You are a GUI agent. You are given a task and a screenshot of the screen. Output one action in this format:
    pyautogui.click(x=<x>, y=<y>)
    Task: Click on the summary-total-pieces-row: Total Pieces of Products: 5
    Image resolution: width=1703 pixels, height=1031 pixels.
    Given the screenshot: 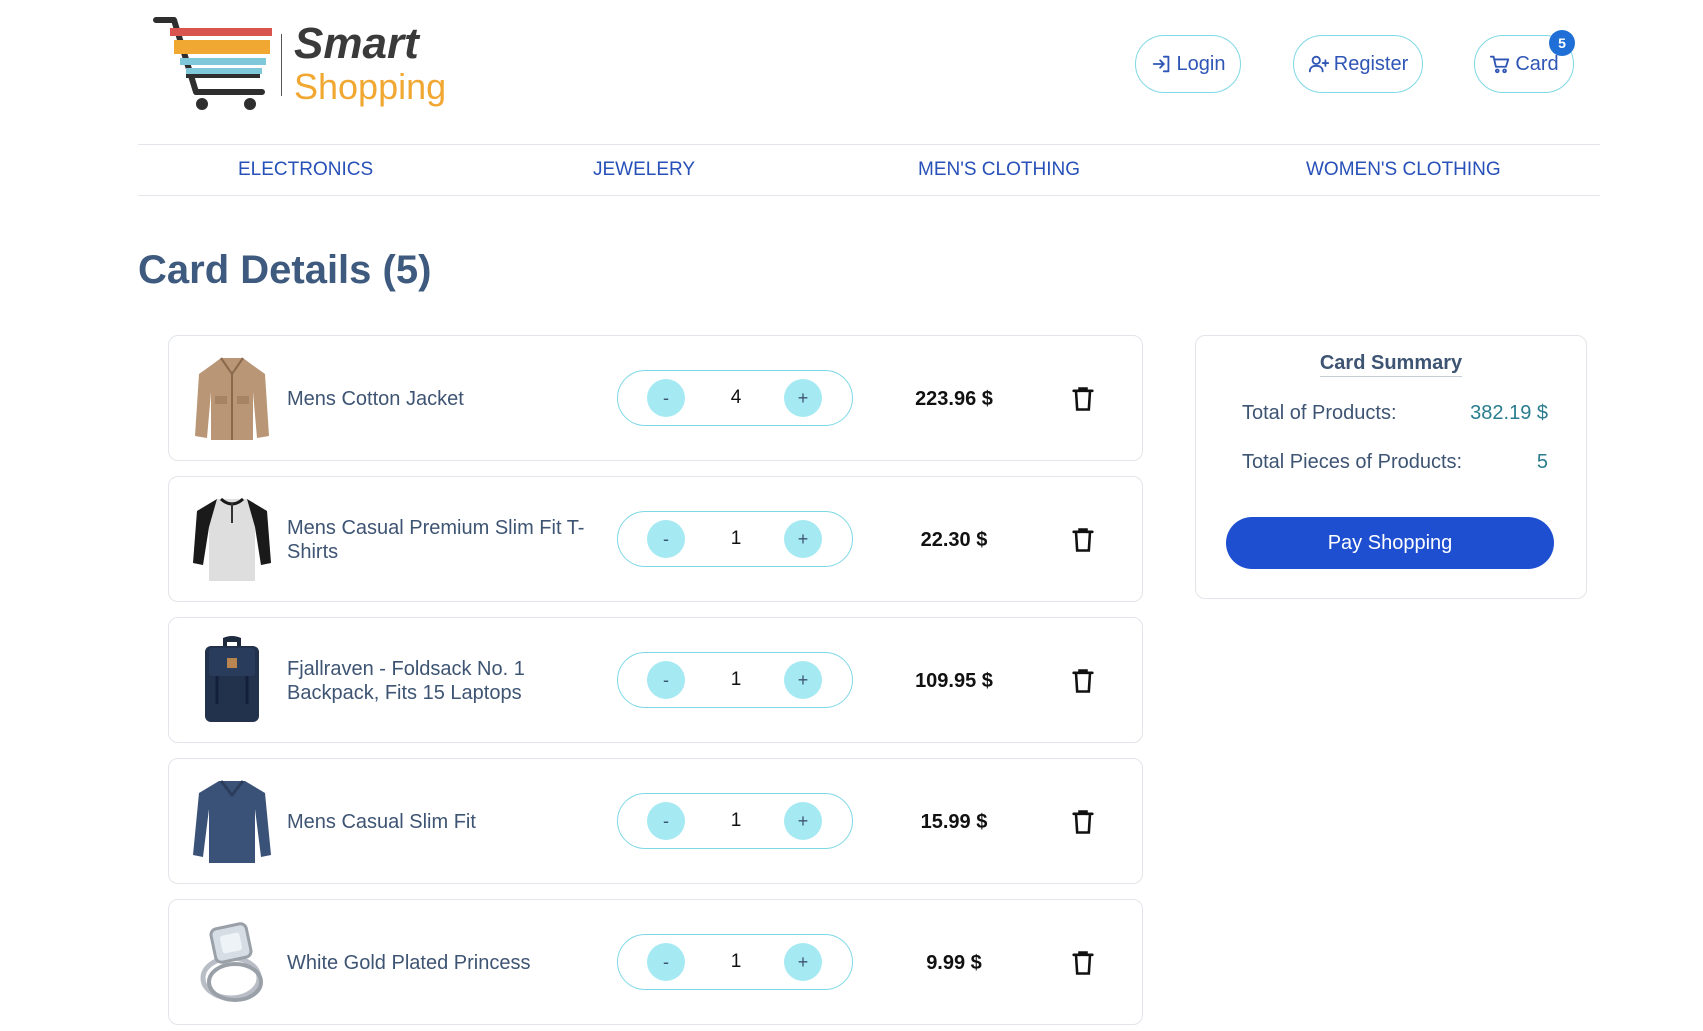 What is the action you would take?
    pyautogui.click(x=1395, y=462)
    